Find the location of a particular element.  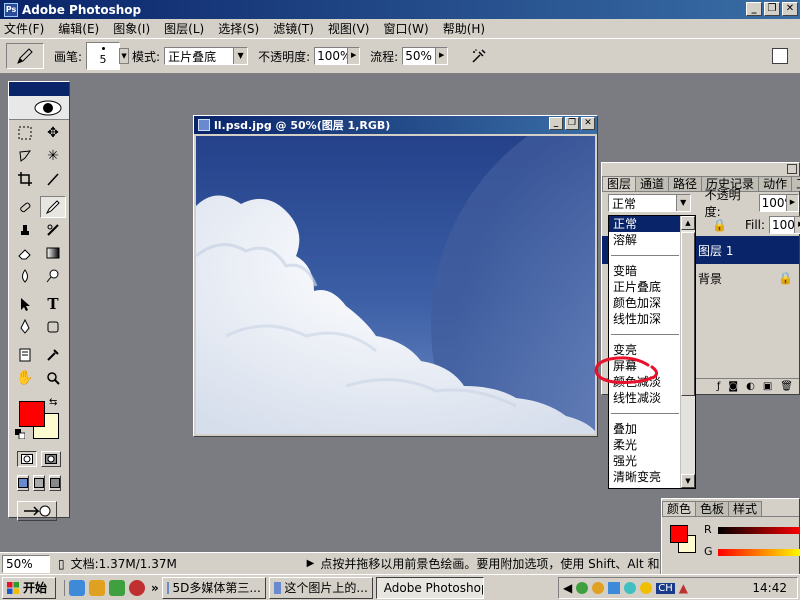

blend-list-scrollbar: ▲ ▼ is located at coordinates (687, 352).